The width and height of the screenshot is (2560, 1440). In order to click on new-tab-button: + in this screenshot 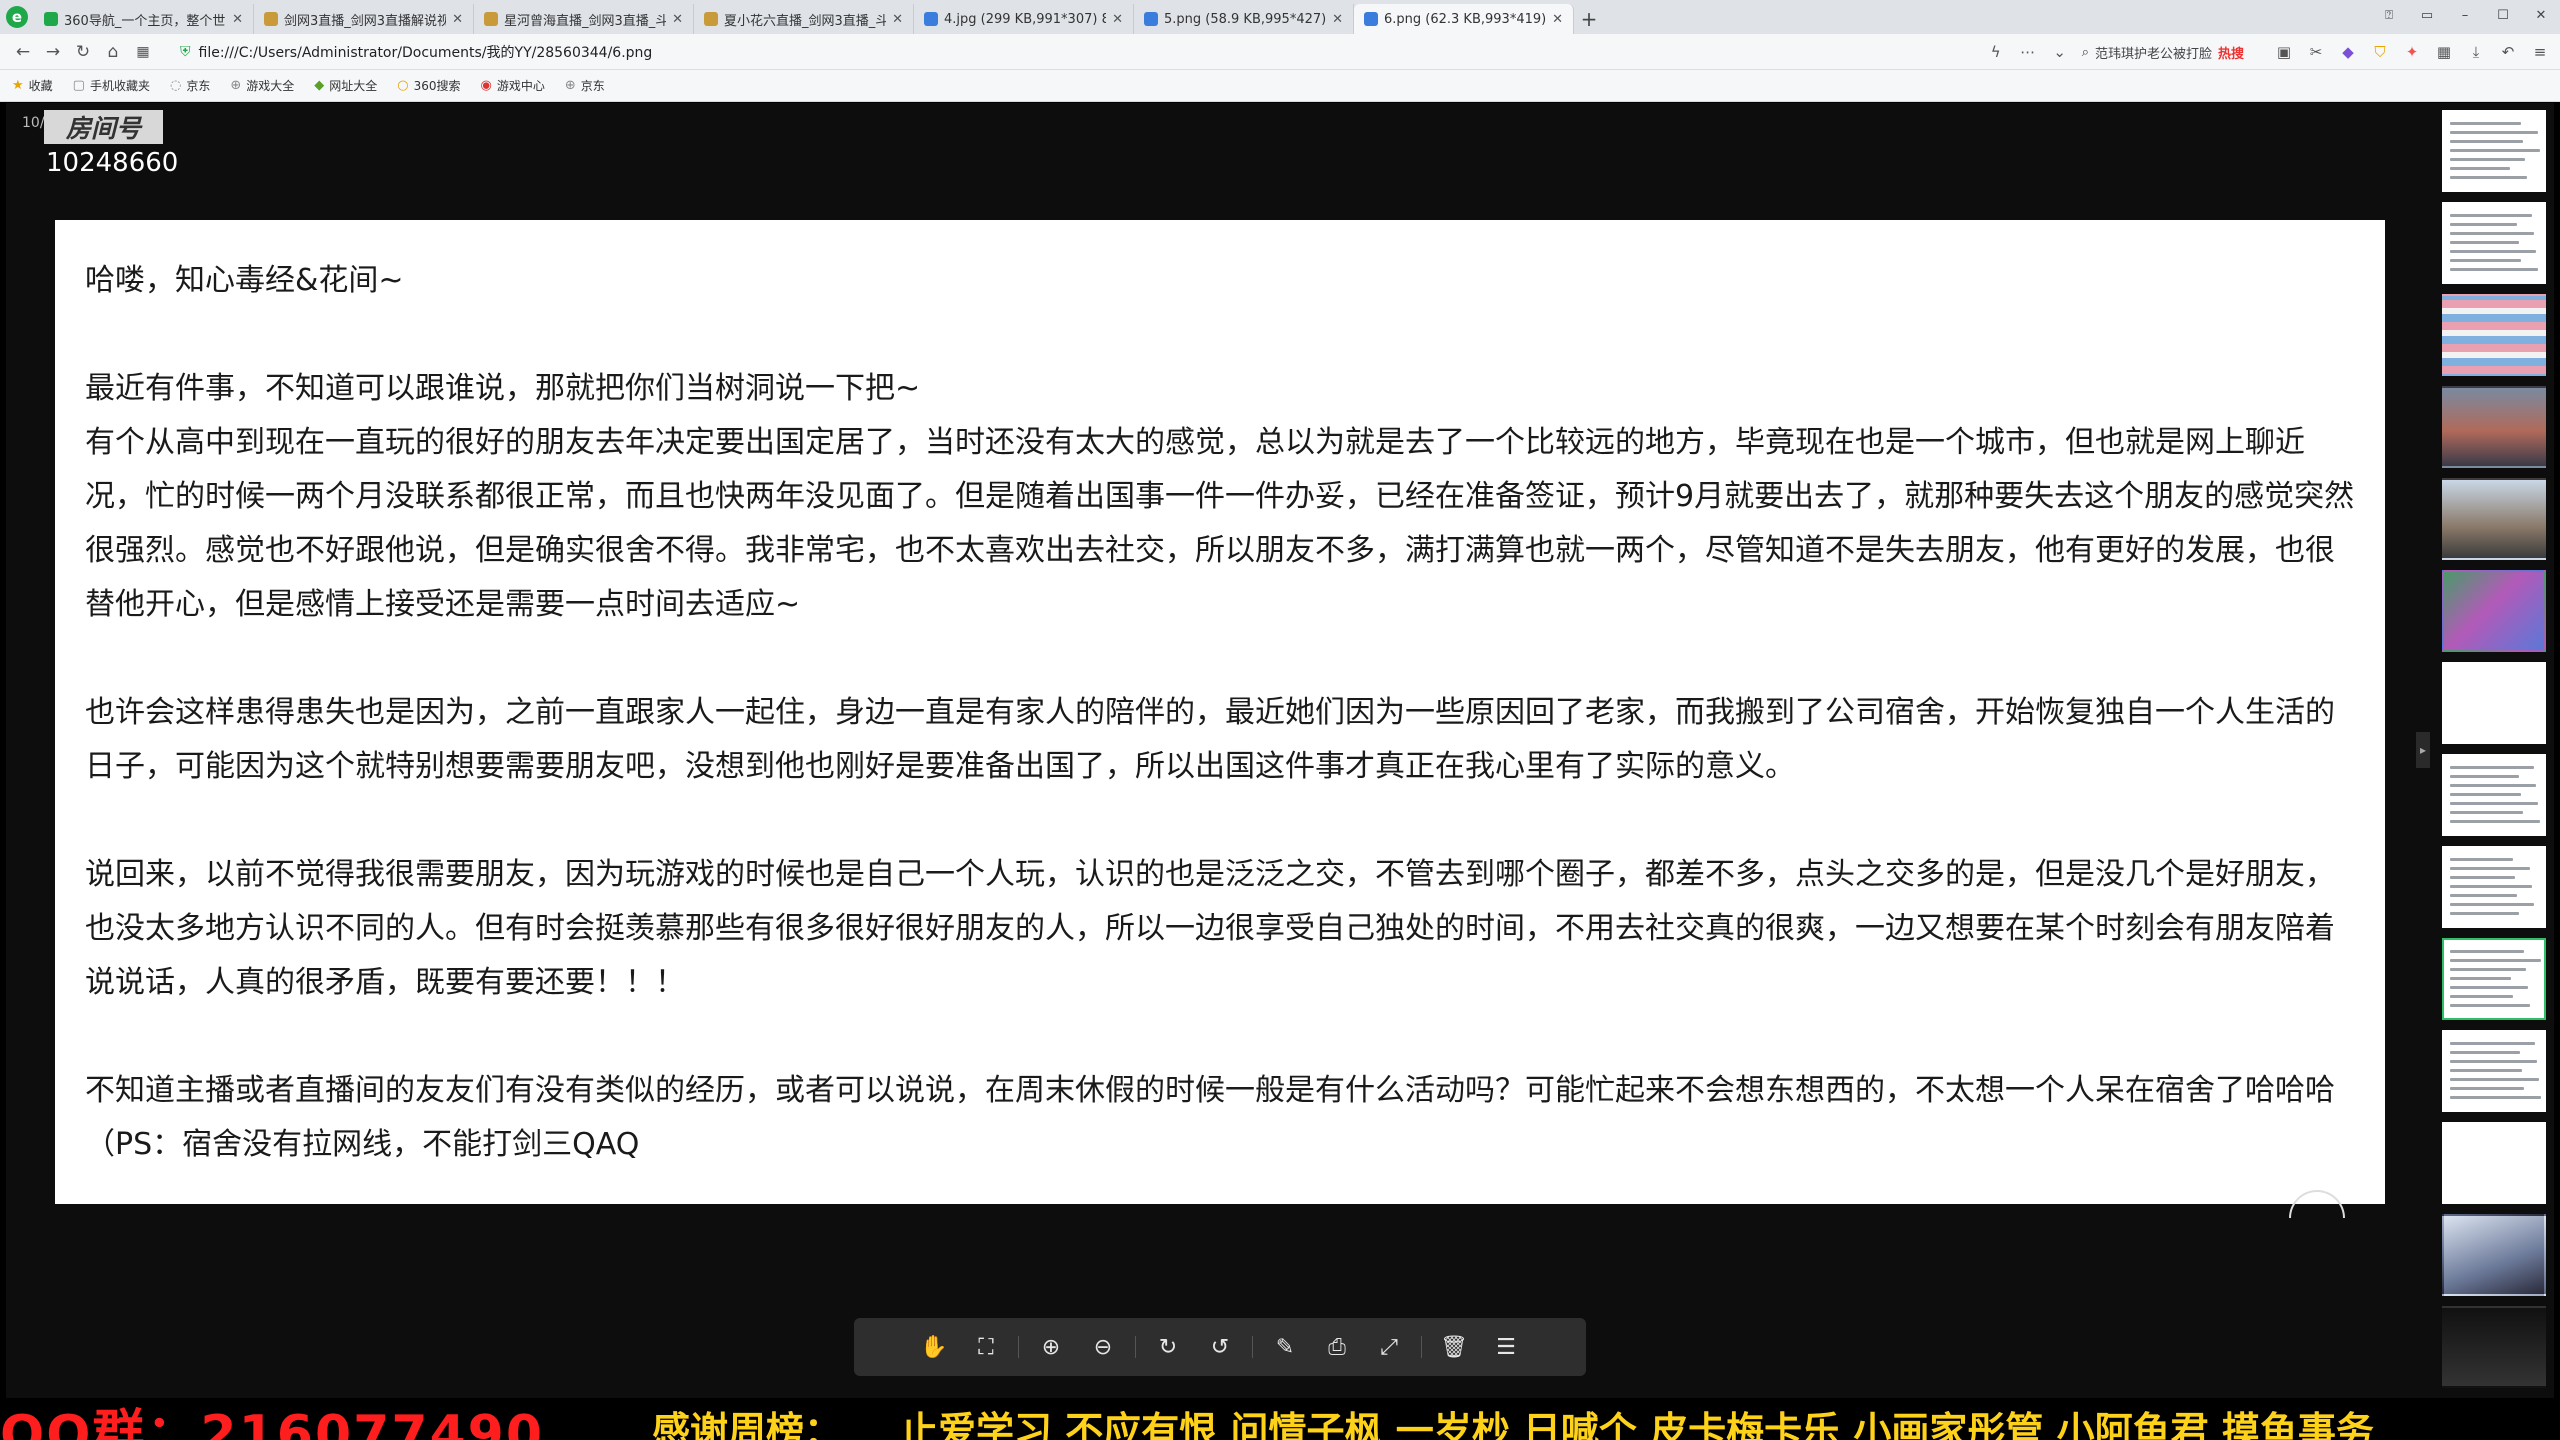, I will do `click(1589, 19)`.